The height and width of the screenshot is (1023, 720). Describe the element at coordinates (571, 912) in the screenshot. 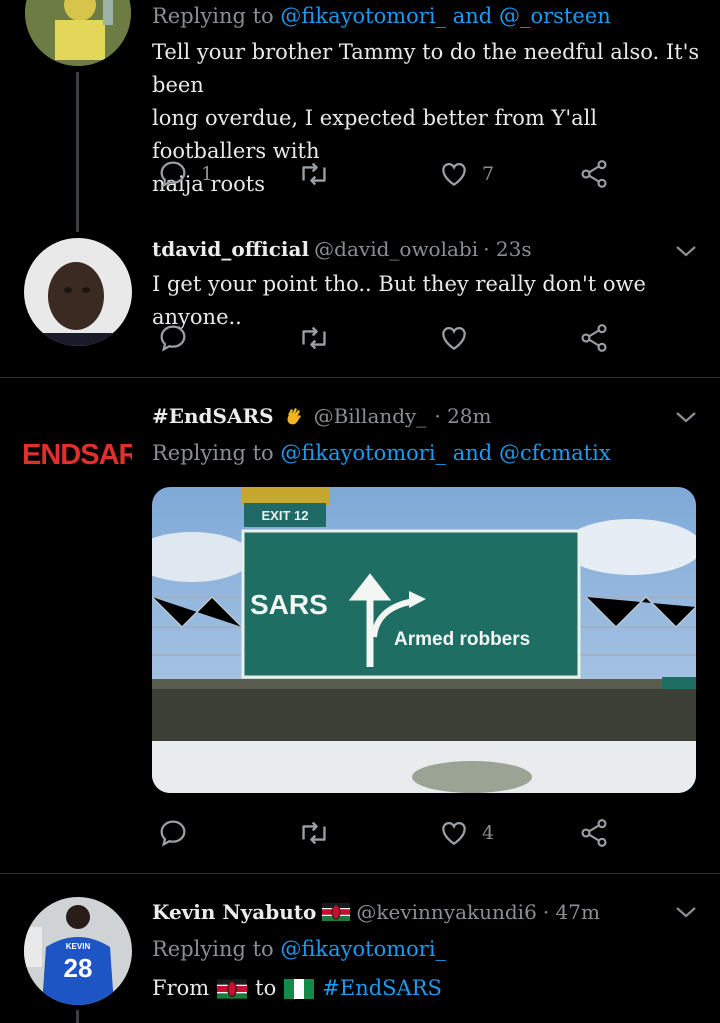

I see `timestamp: · 47m` at that location.